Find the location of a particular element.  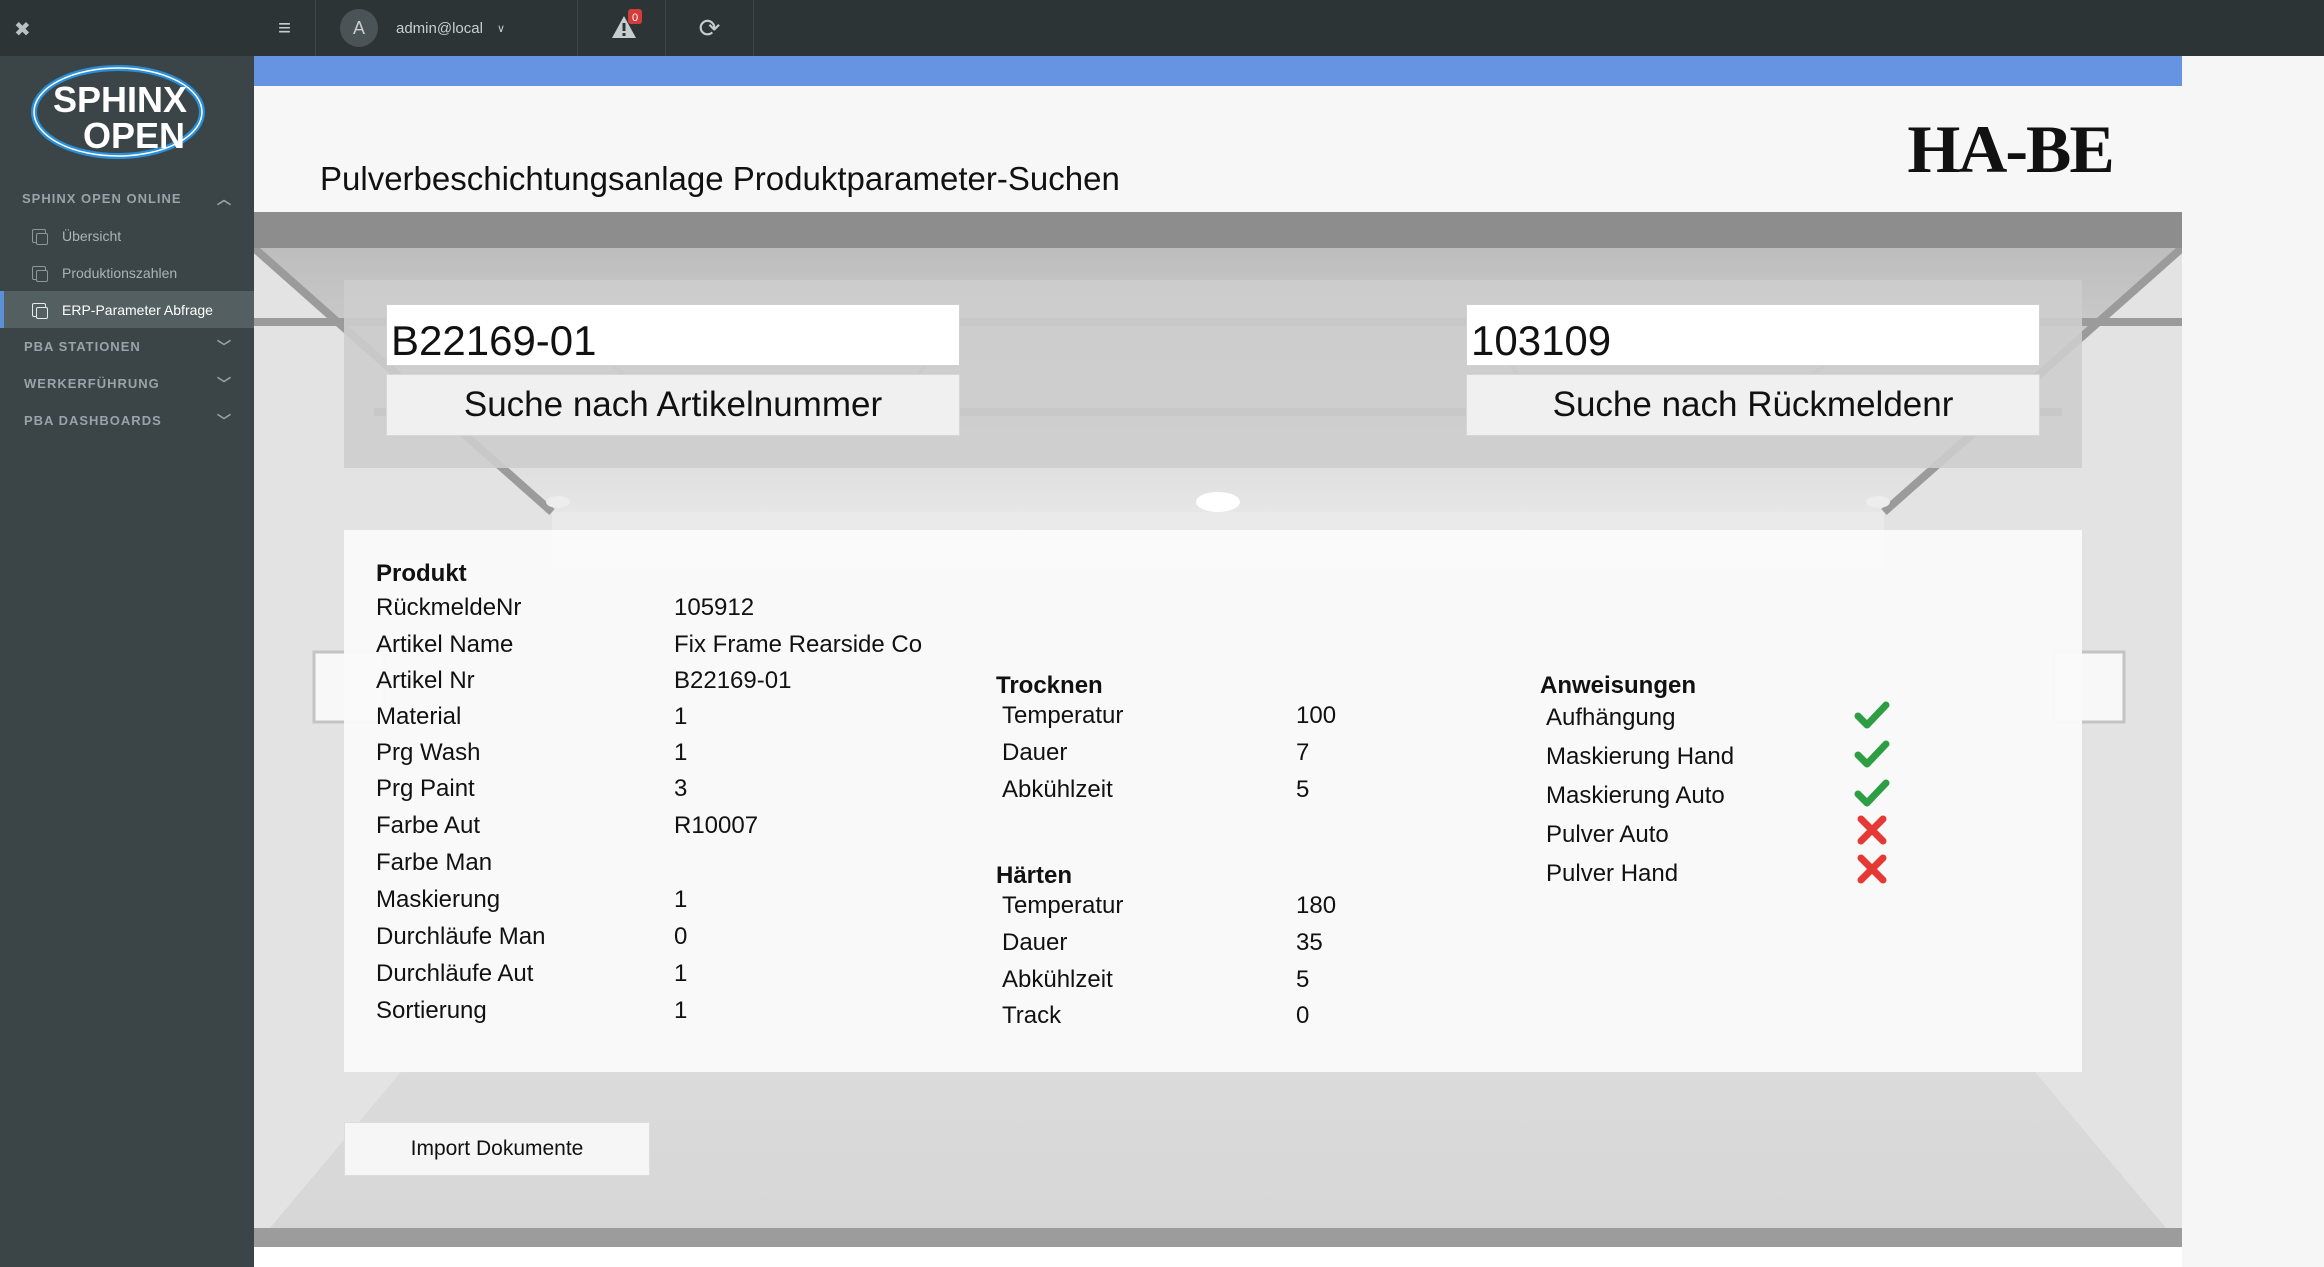

menu-toggle-button: ≡ is located at coordinates (285, 28).